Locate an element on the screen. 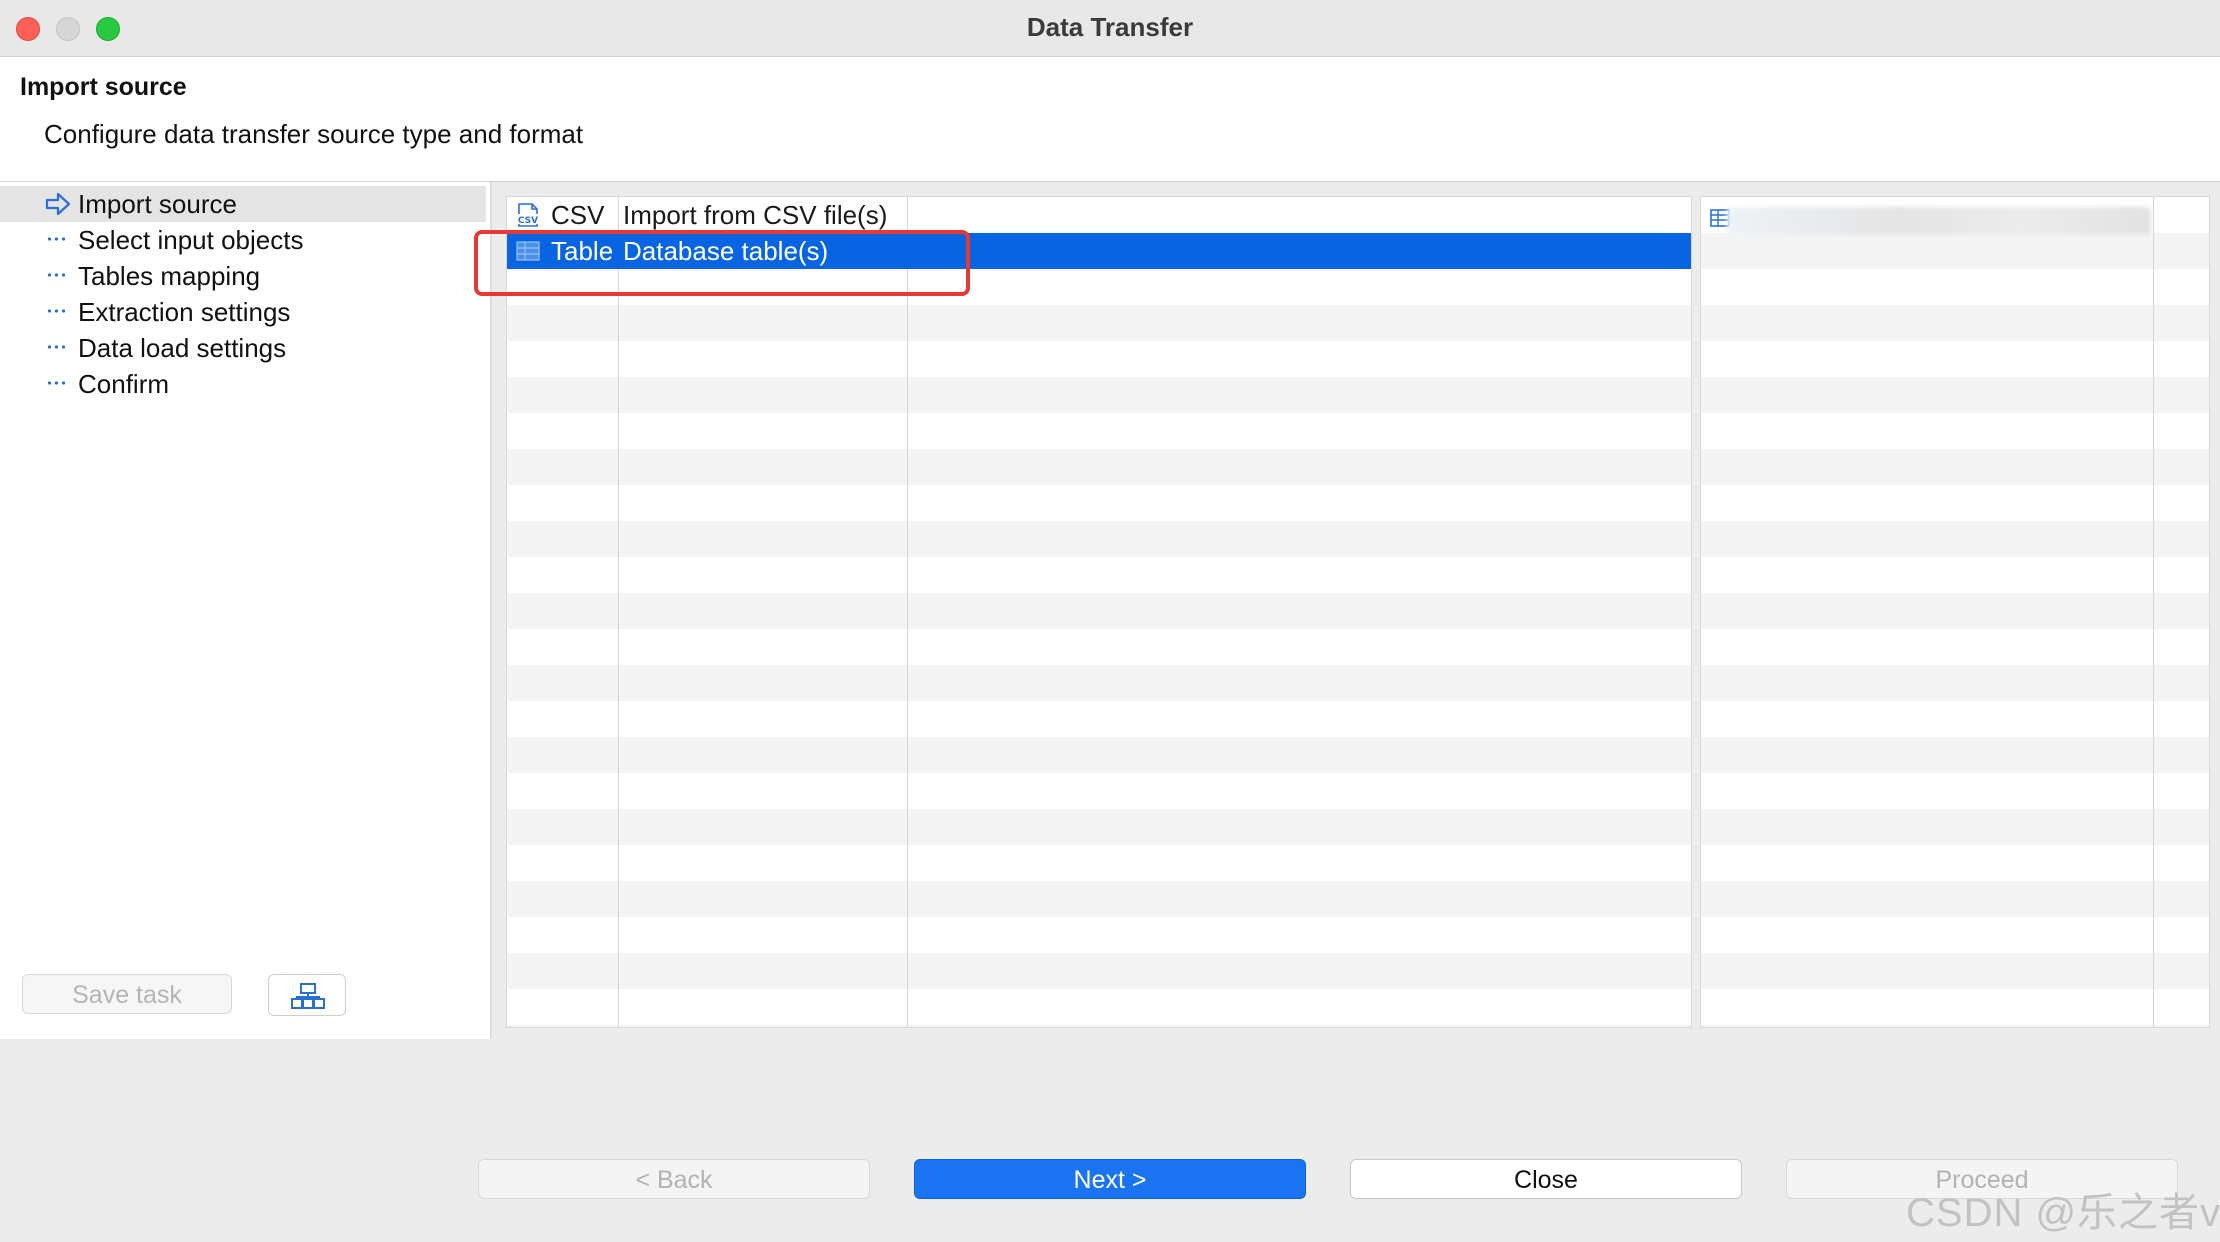 The width and height of the screenshot is (2220, 1242). back-button: < Back is located at coordinates (674, 1179).